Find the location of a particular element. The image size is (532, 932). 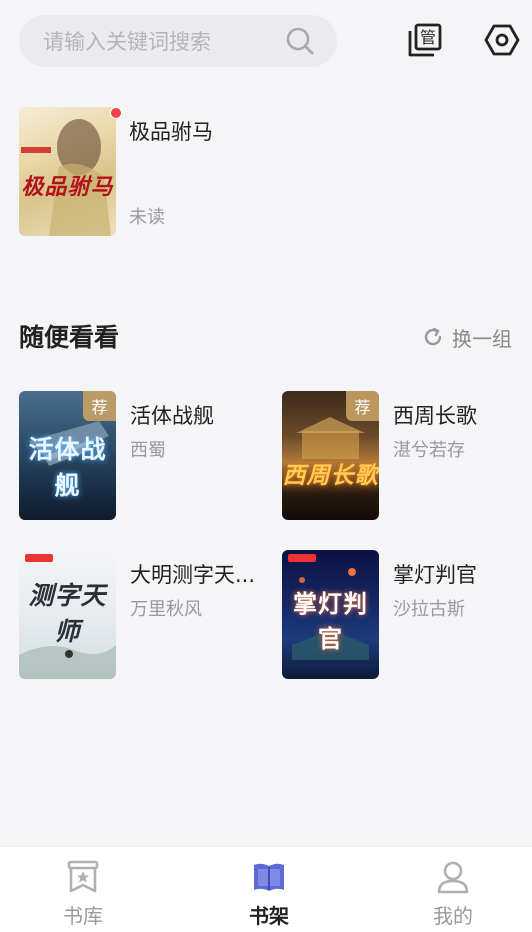

search-icon is located at coordinates (300, 41).